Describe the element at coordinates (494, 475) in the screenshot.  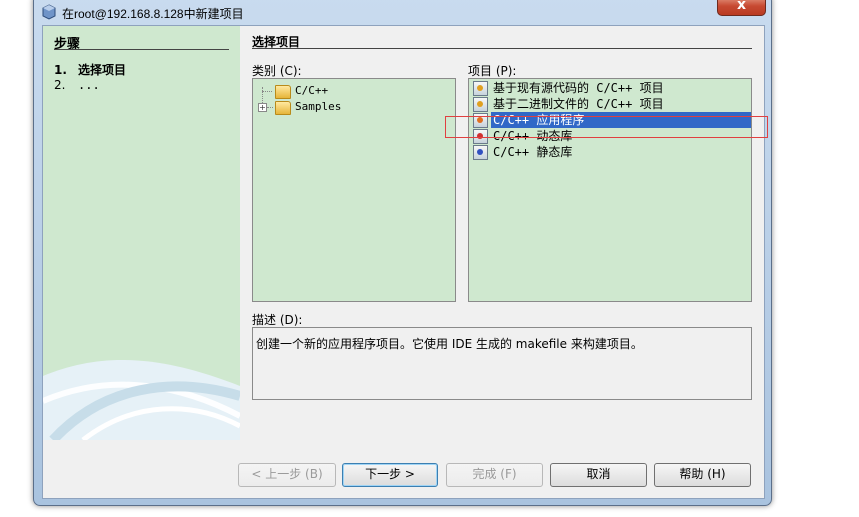
I see `finish-button: 完成 (F)` at that location.